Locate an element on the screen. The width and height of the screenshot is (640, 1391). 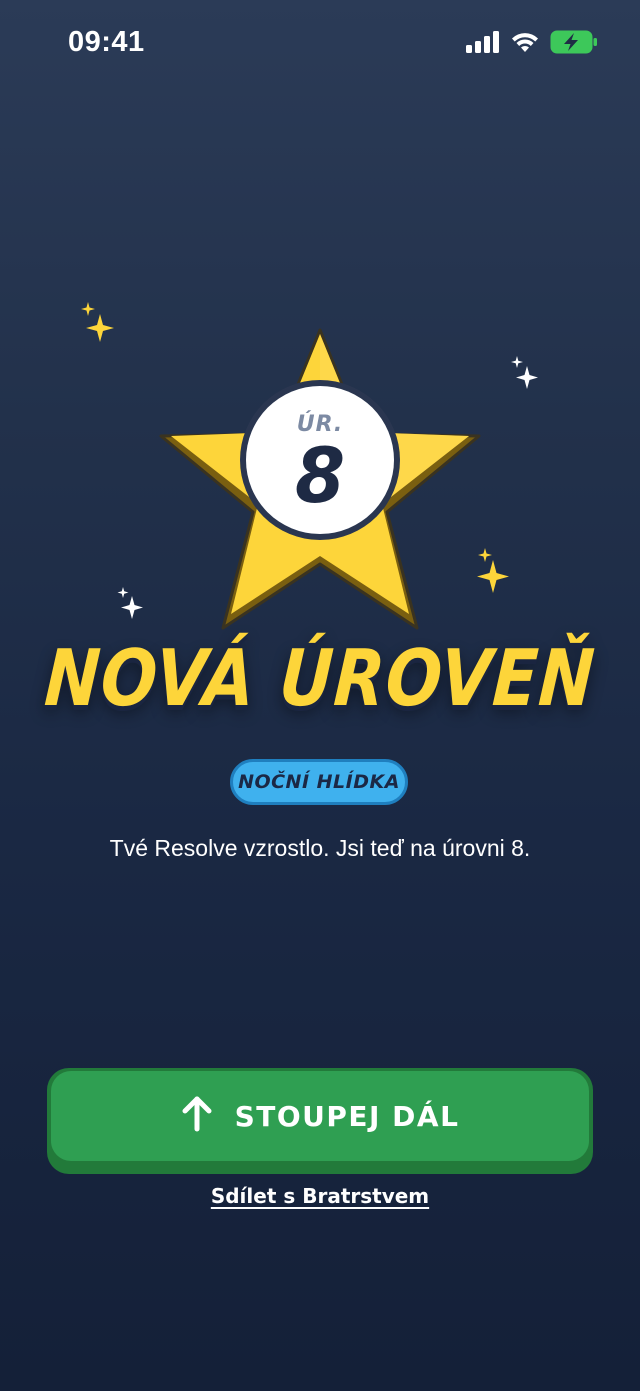
status-bar: 09:41 is located at coordinates (320, 45).